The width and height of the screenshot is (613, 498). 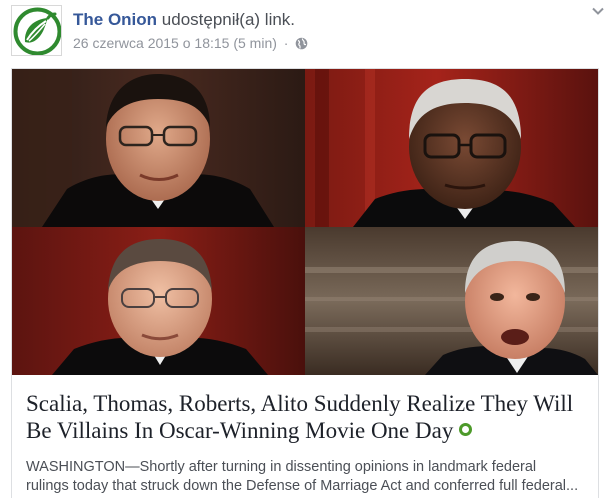 I want to click on globe-icon, so click(x=301, y=45).